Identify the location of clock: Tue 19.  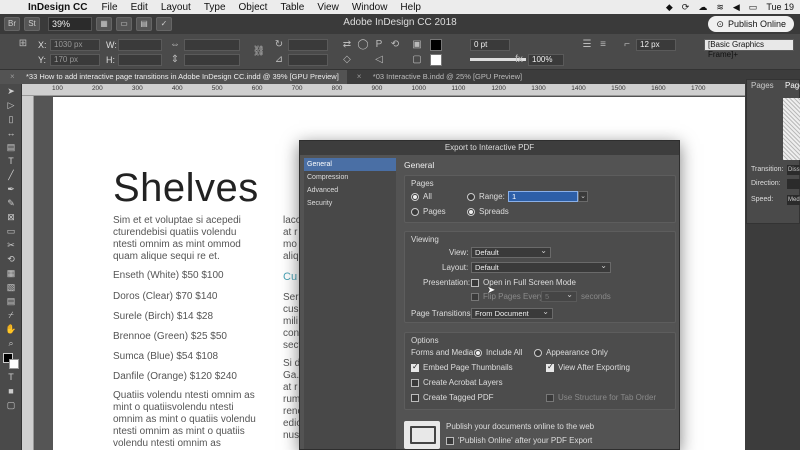
(780, 7).